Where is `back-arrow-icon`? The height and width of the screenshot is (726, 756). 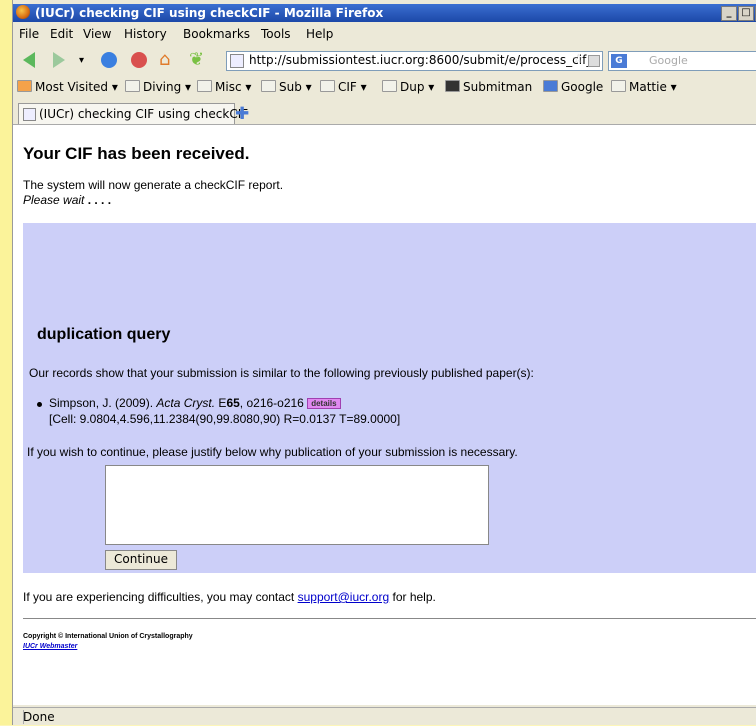
back-arrow-icon is located at coordinates (29, 60).